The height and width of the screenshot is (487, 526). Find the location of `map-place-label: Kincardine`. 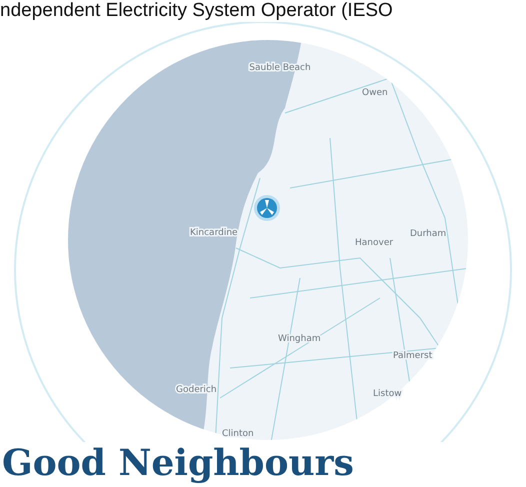

map-place-label: Kincardine is located at coordinates (214, 233).